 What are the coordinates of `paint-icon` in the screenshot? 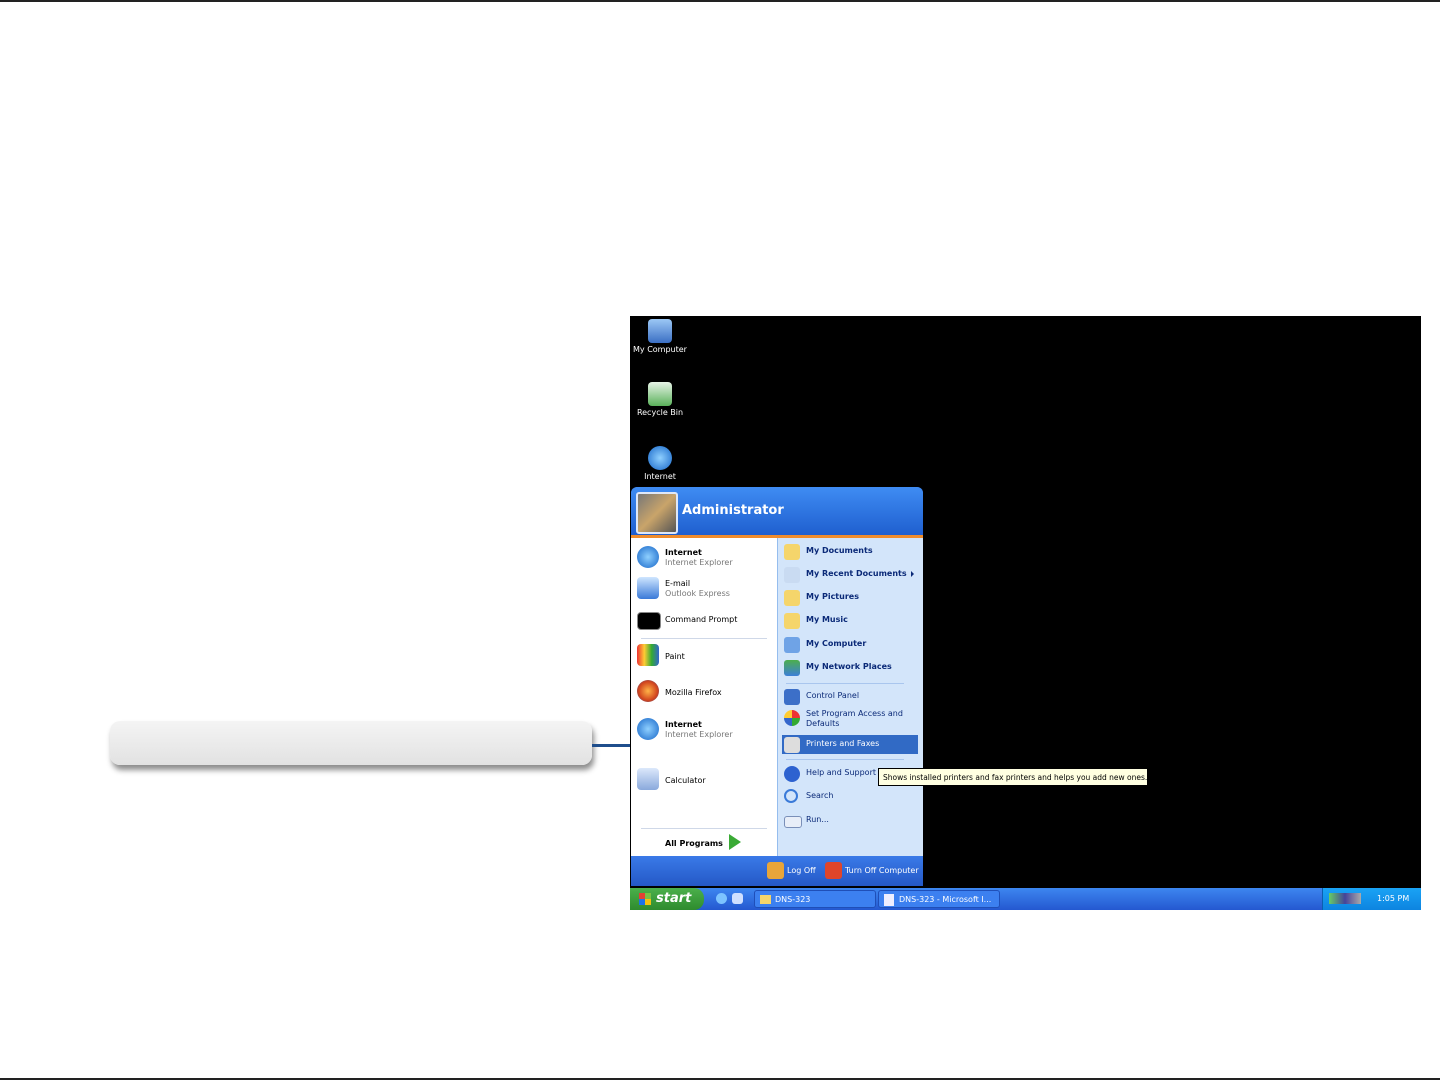 It's located at (648, 655).